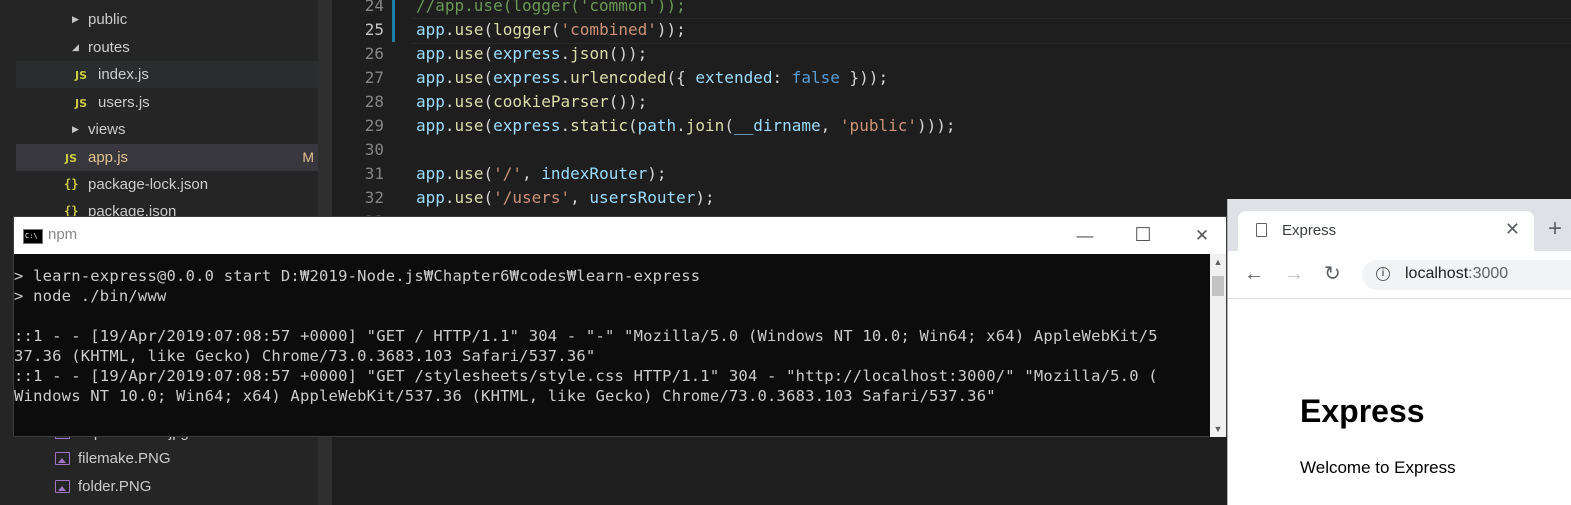 The width and height of the screenshot is (1571, 505). I want to click on code-token: :, so click(782, 77).